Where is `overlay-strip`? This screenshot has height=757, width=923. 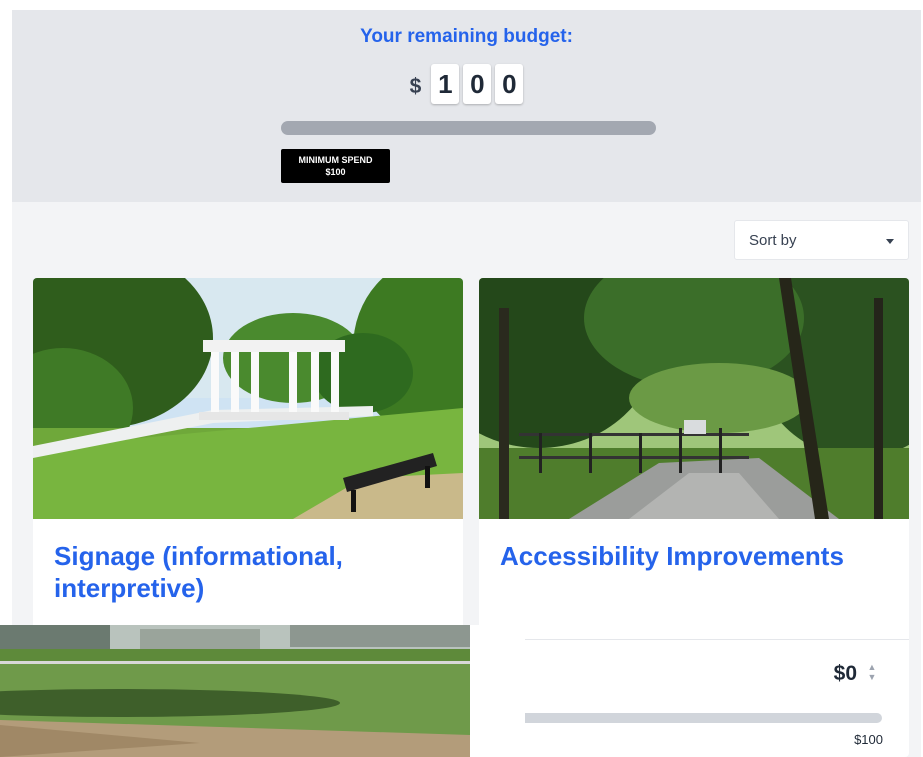 overlay-strip is located at coordinates (497, 691).